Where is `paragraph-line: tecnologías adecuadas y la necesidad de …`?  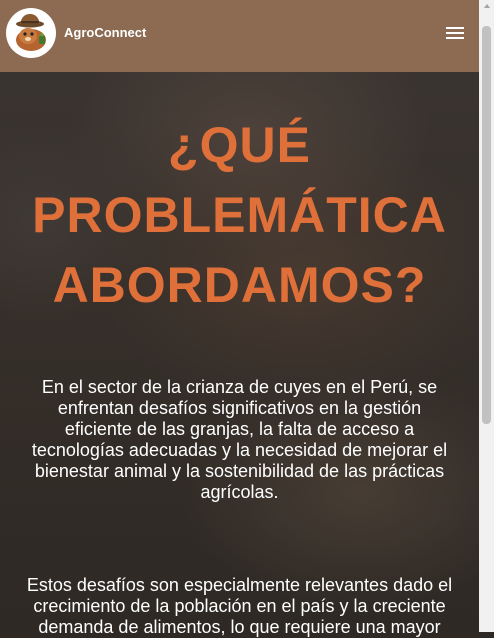 paragraph-line: tecnologías adecuadas y la necesidad de … is located at coordinates (239, 450).